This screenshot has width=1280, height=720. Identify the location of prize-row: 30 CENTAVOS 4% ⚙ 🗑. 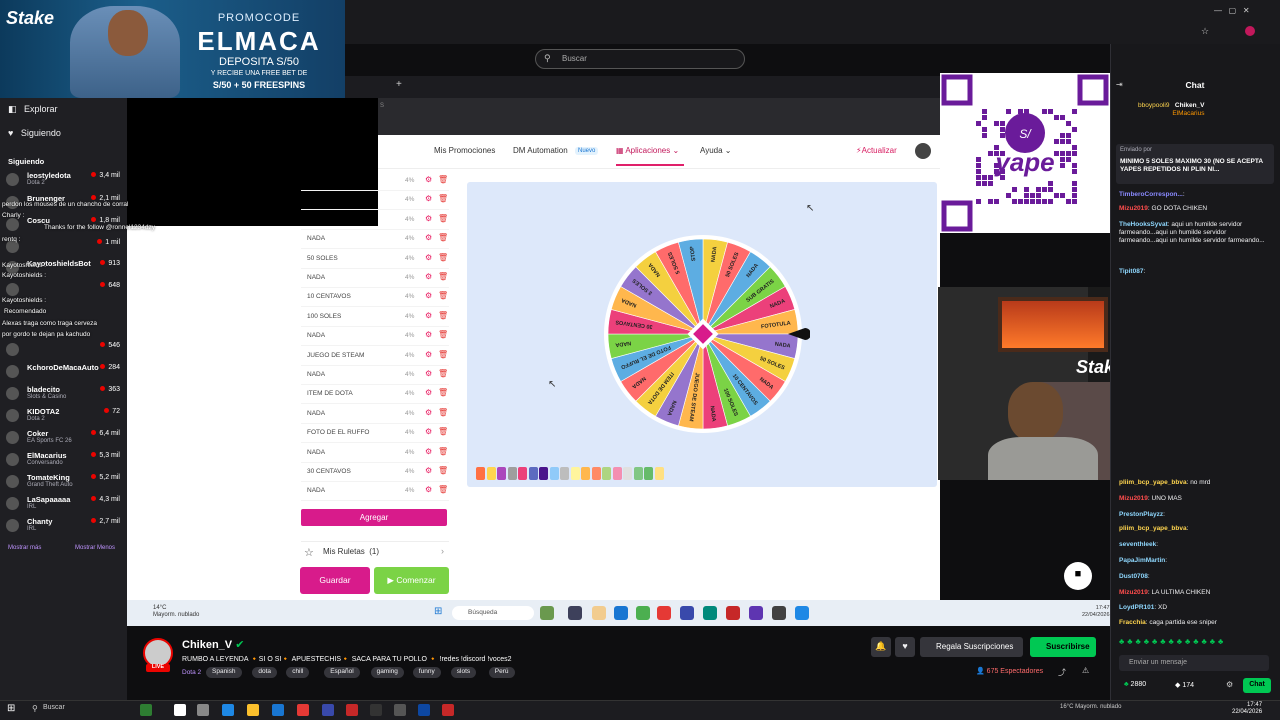
(375, 472).